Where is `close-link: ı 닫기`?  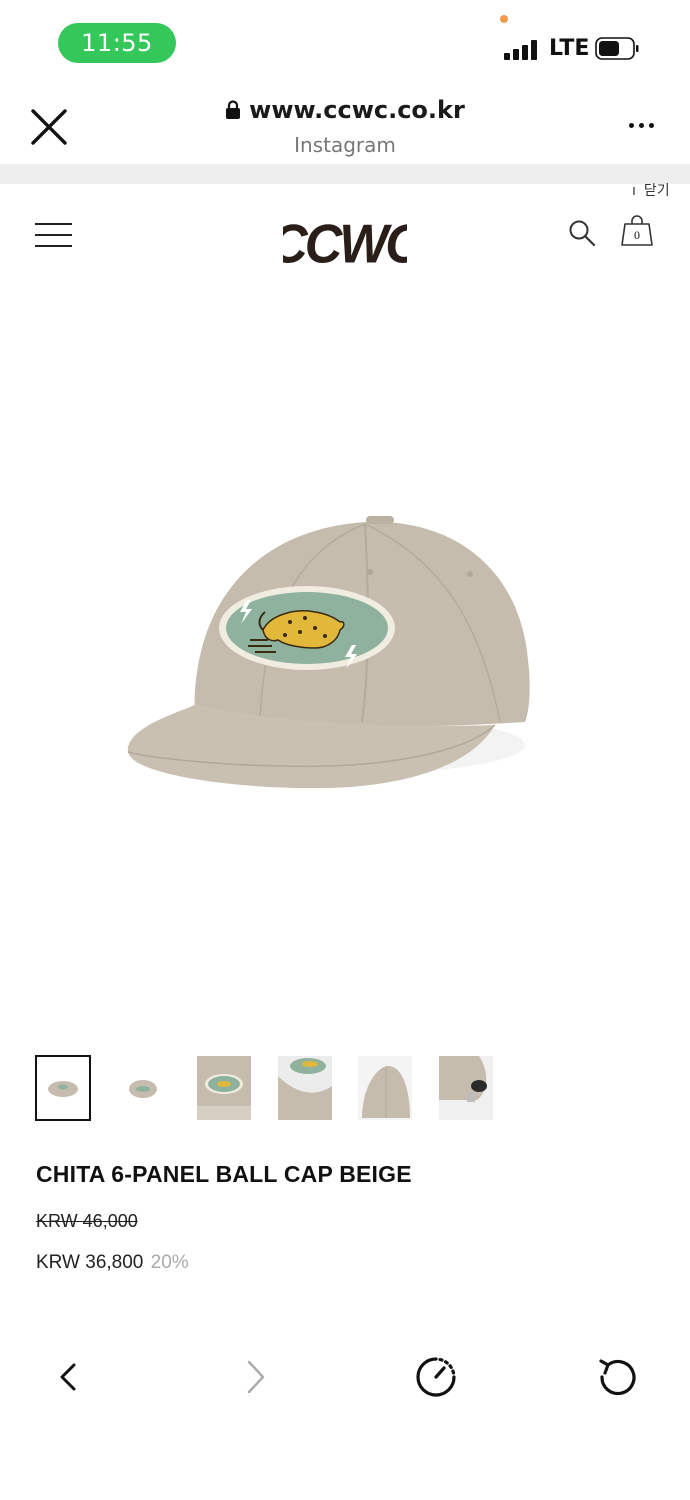
close-link: ı 닫기 is located at coordinates (651, 190).